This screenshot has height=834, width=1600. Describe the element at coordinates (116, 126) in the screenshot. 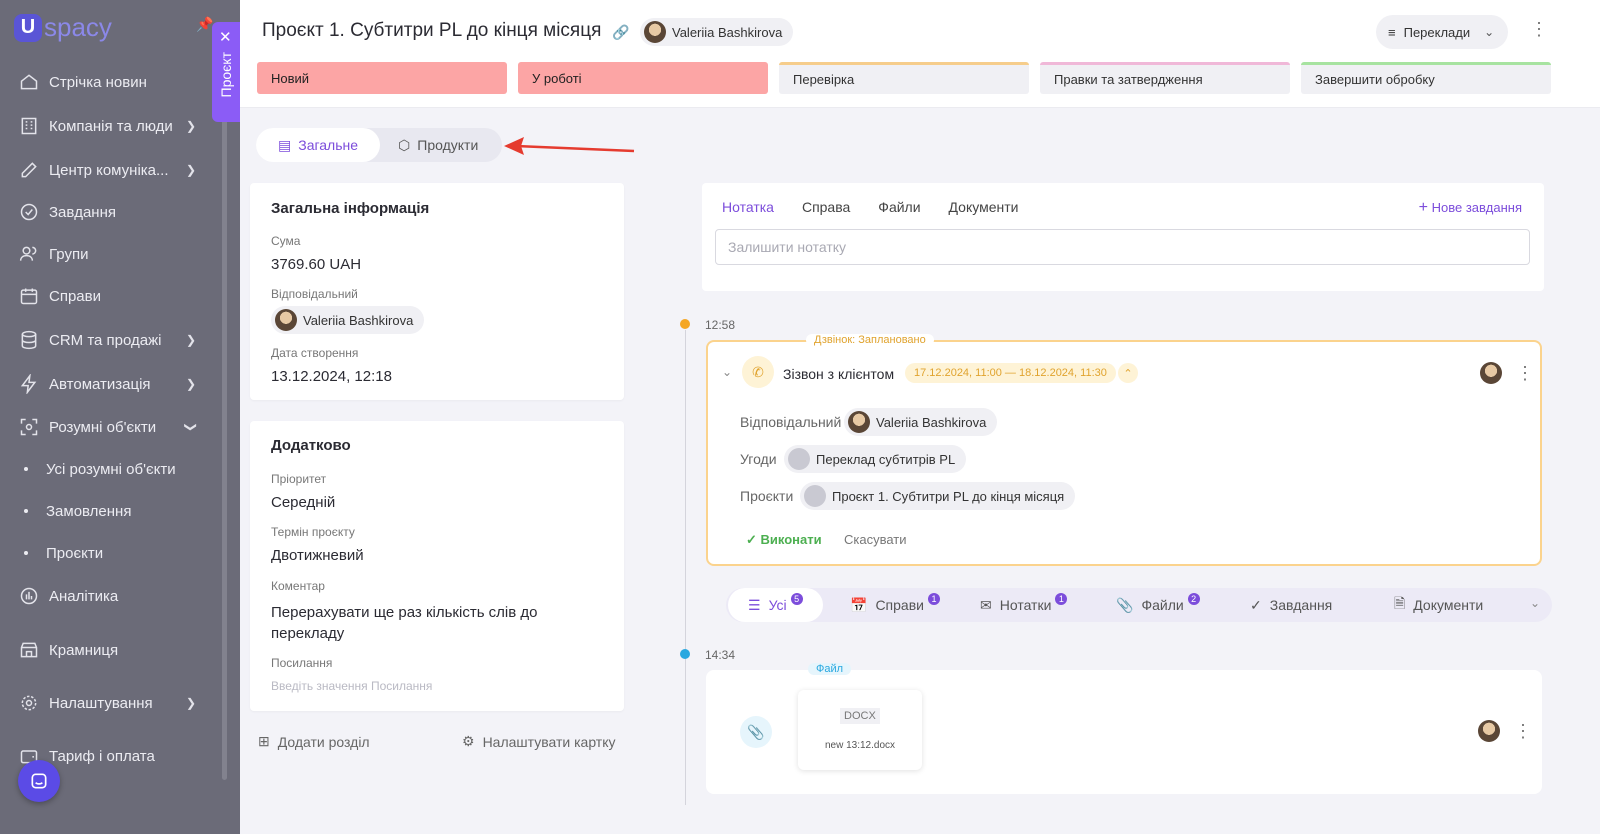

I see `sidebar-item-company: Компанія та люди ❯` at that location.